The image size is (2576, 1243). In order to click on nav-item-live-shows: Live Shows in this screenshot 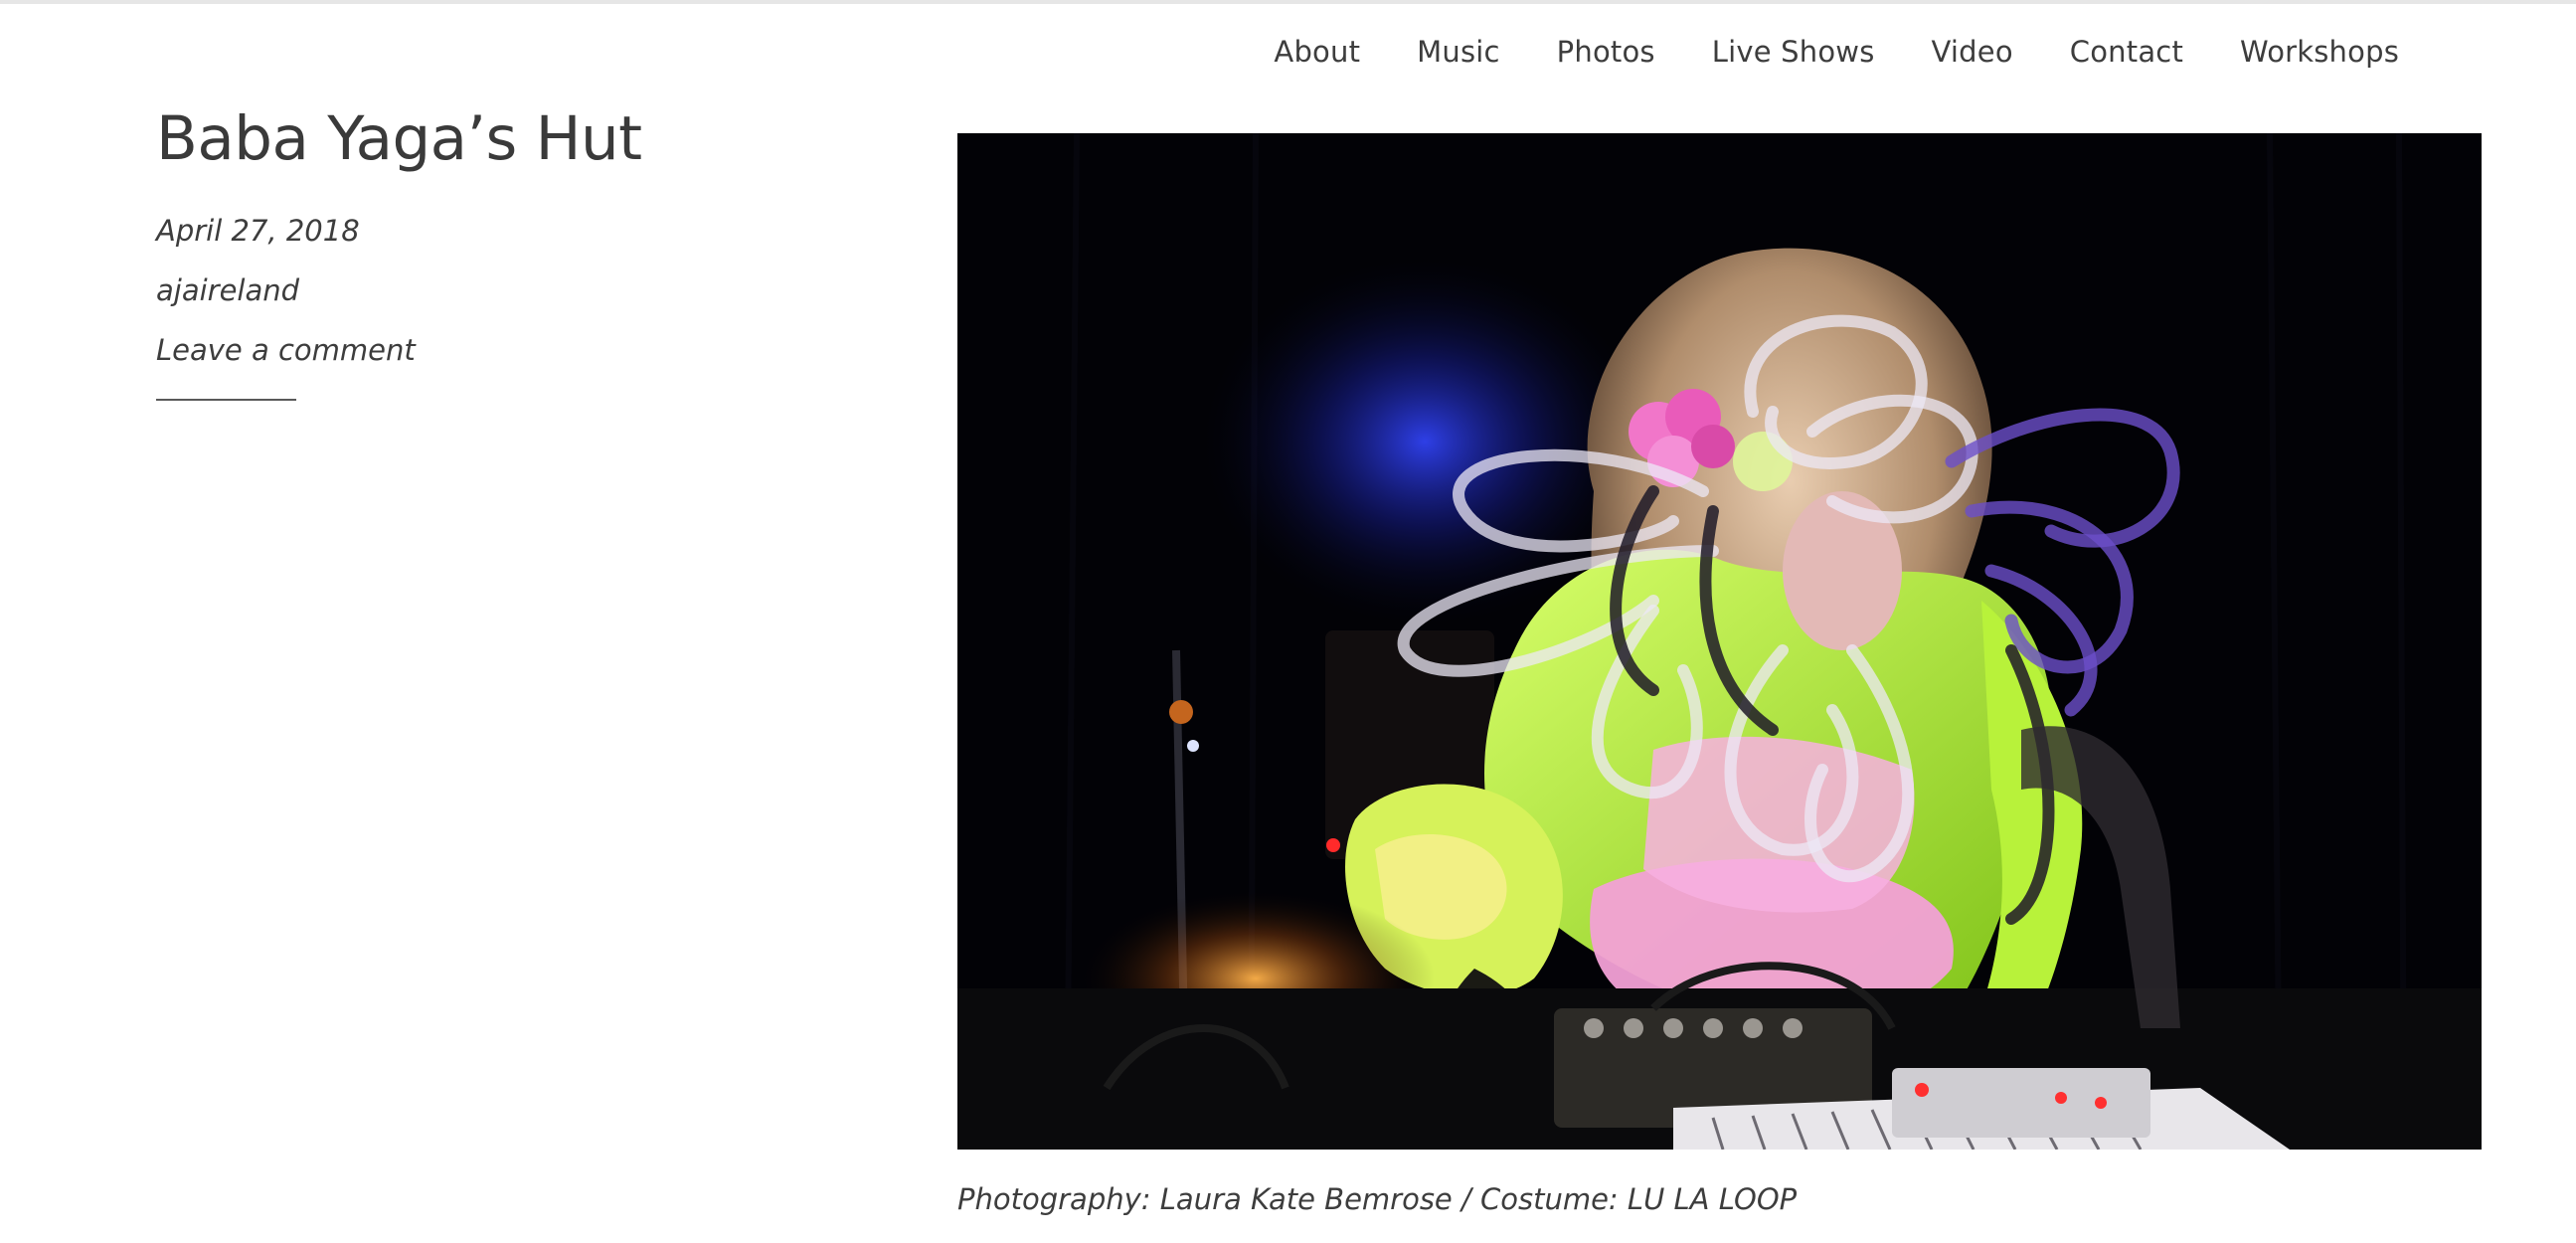, I will do `click(1793, 52)`.